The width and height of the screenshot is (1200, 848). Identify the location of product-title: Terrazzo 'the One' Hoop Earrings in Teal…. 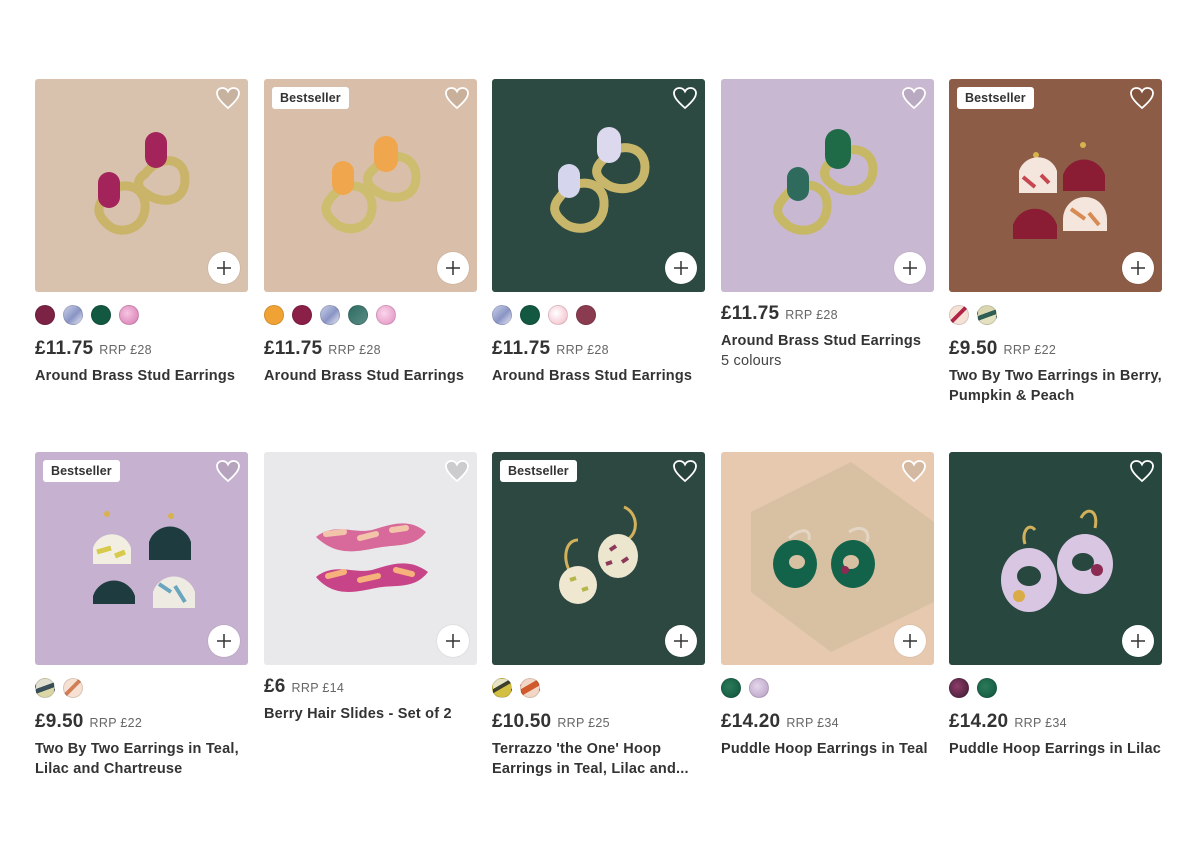
(598, 759).